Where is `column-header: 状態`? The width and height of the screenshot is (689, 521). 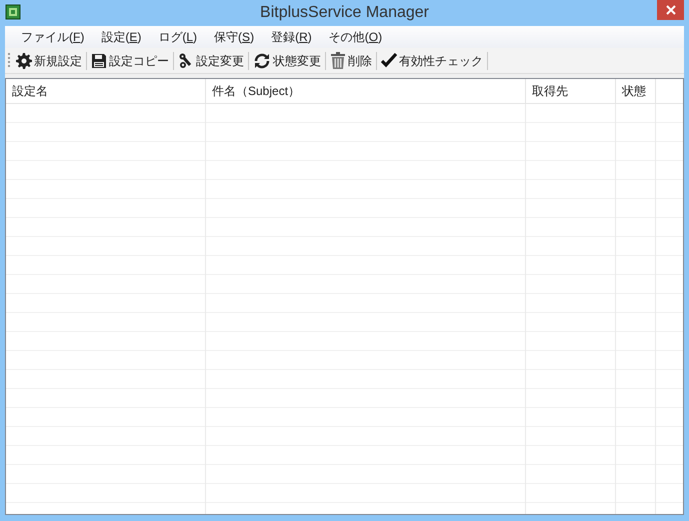
column-header: 状態 is located at coordinates (636, 91).